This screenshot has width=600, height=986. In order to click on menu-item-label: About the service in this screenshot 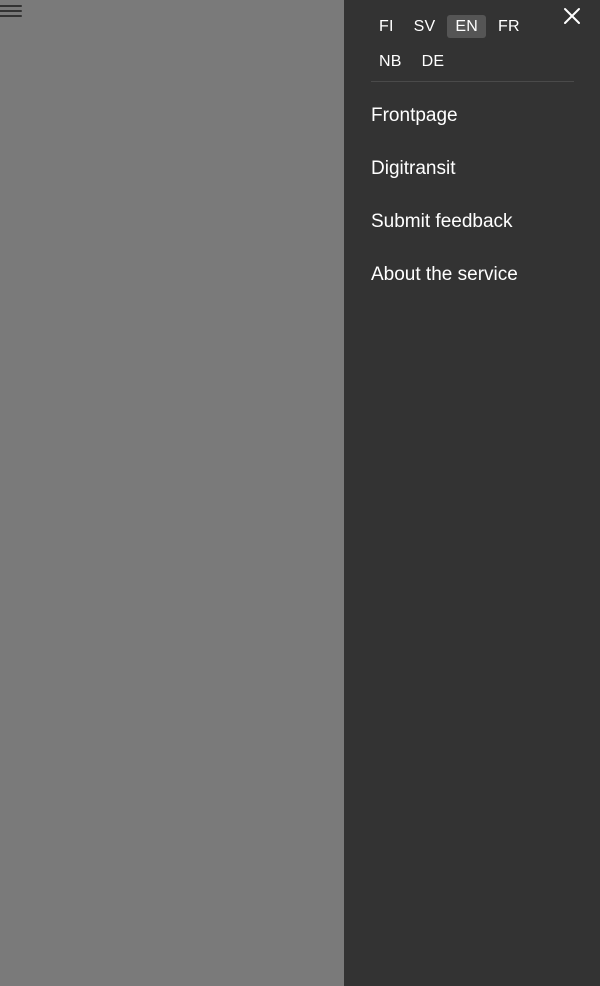, I will do `click(444, 274)`.